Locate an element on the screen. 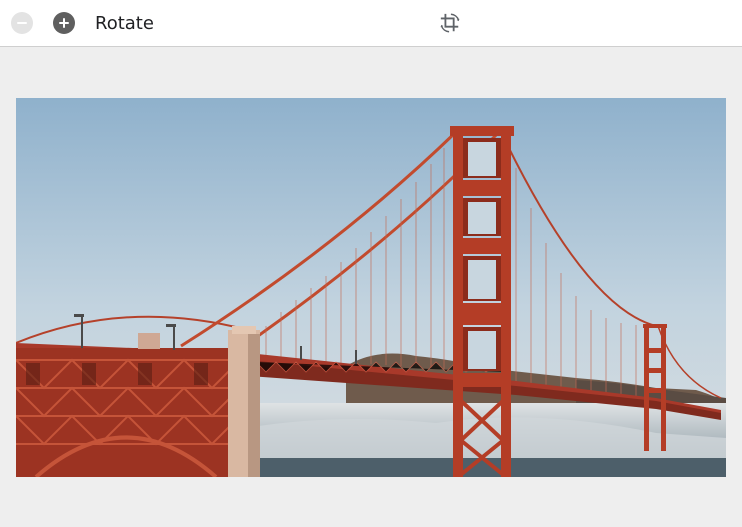 The width and height of the screenshot is (742, 527). rotate-button is located at coordinates (450, 23).